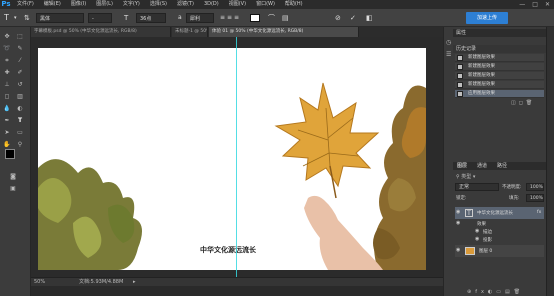 This screenshot has width=554, height=296. Describe the element at coordinates (6, 4) in the screenshot. I see `ps-logo: Ps` at that location.